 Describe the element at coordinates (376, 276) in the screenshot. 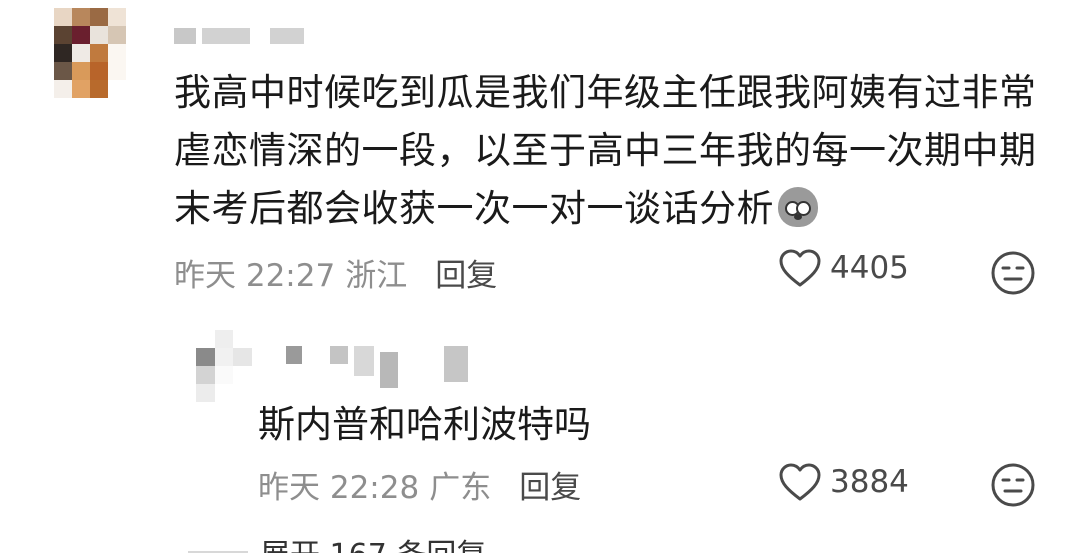

I see `comment-location: 浙江` at that location.